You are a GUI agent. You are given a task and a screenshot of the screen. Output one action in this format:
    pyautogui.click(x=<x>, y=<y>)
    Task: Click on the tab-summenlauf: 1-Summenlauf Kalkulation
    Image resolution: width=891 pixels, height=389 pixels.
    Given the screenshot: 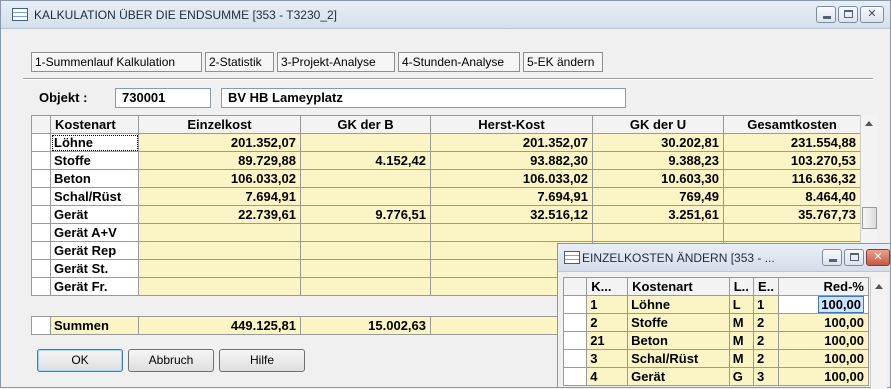 What is the action you would take?
    pyautogui.click(x=116, y=62)
    